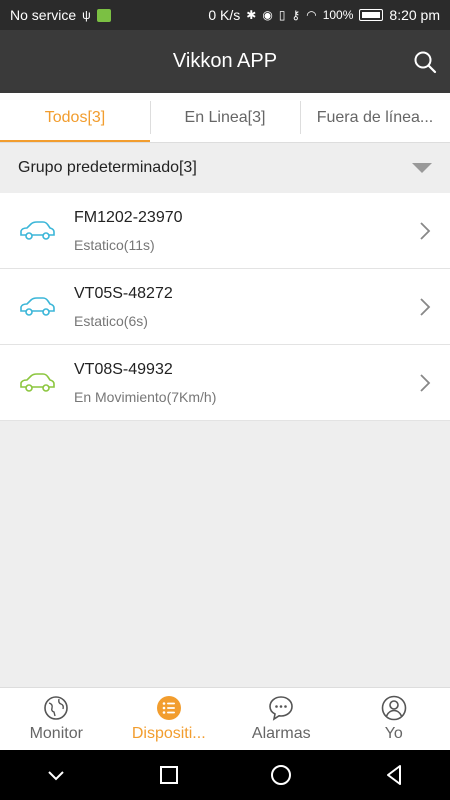 The image size is (450, 800). Describe the element at coordinates (75, 117) in the screenshot. I see `tab-todos: Todos[3]` at that location.